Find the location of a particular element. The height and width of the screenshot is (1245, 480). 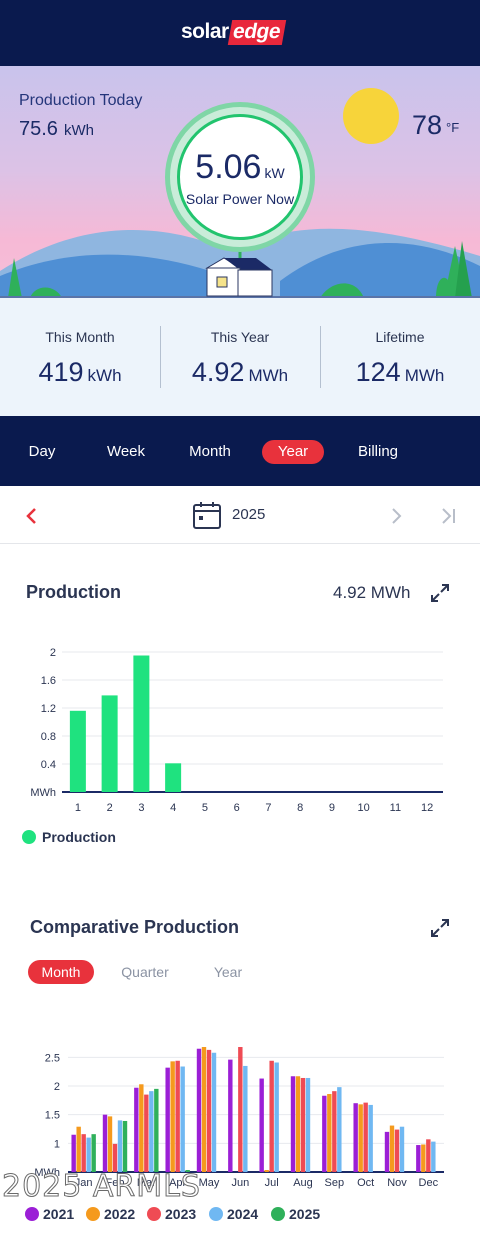

temperature-value: 78 is located at coordinates (427, 125).